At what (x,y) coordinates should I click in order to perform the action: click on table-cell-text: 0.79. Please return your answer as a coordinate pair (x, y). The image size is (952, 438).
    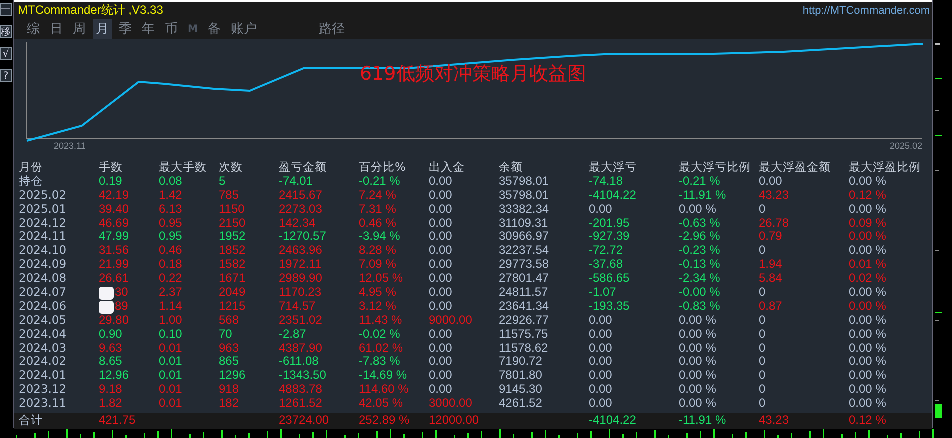
    Looking at the image, I should click on (771, 237).